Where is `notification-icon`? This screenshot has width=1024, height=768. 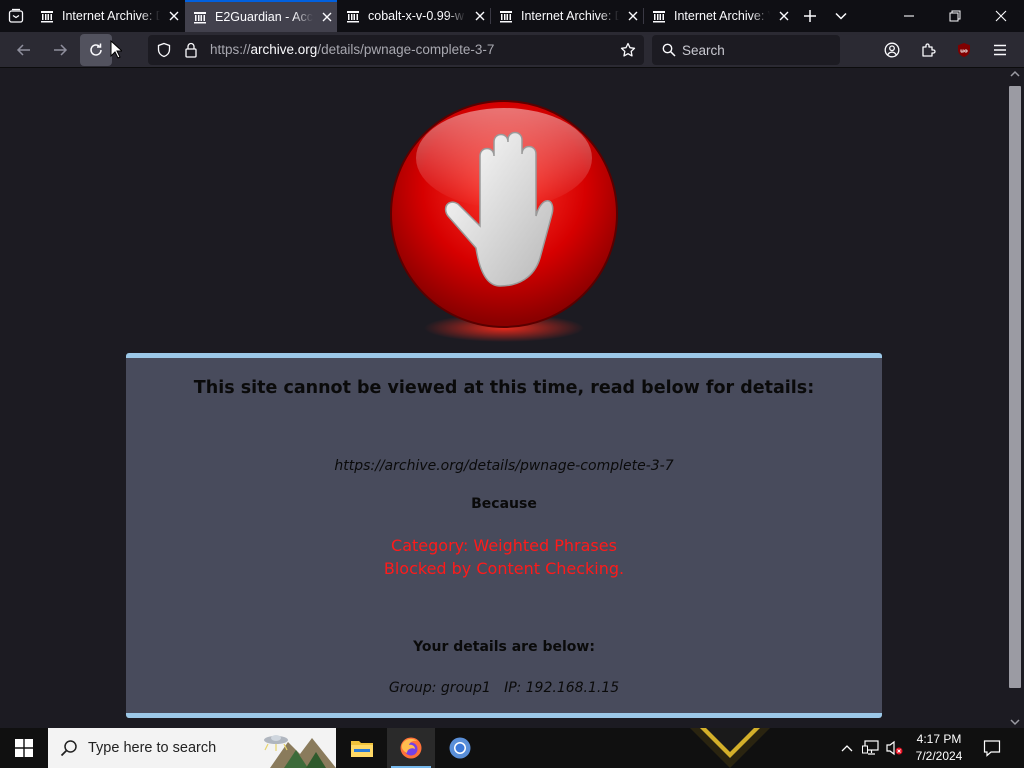
notification-icon is located at coordinates (992, 748).